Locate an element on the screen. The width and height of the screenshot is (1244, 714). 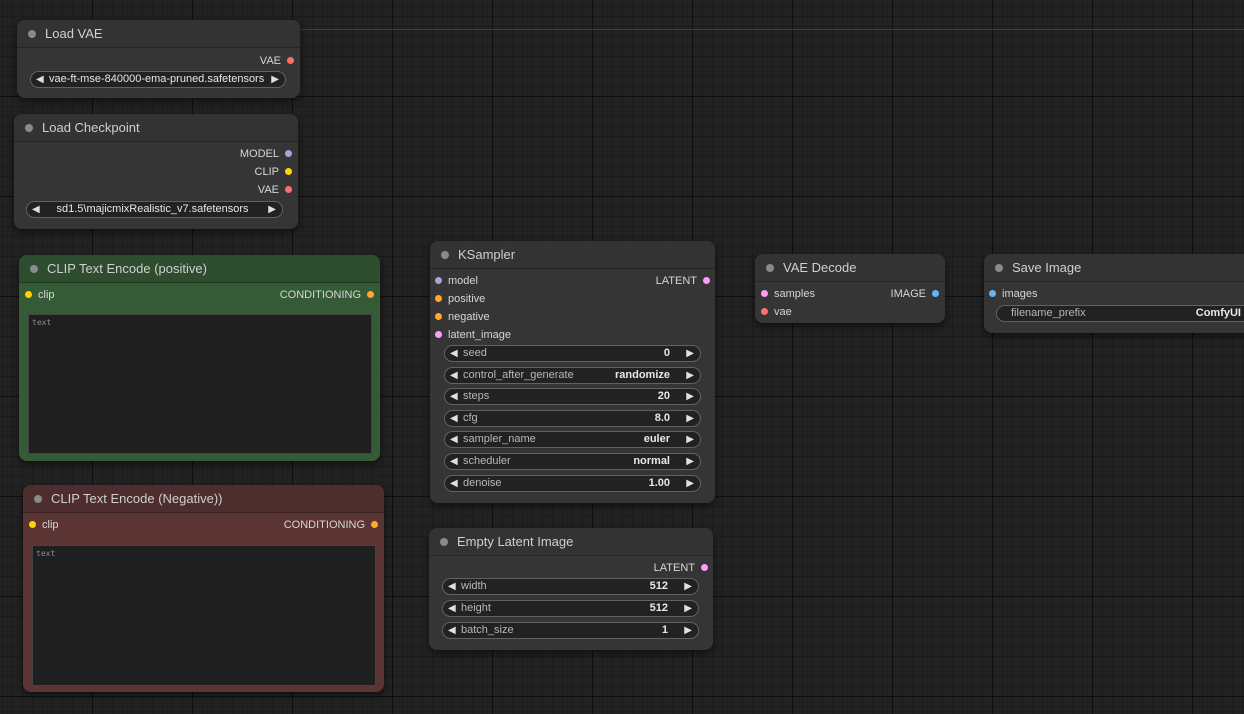
input-vae: vae is located at coordinates (776, 312).